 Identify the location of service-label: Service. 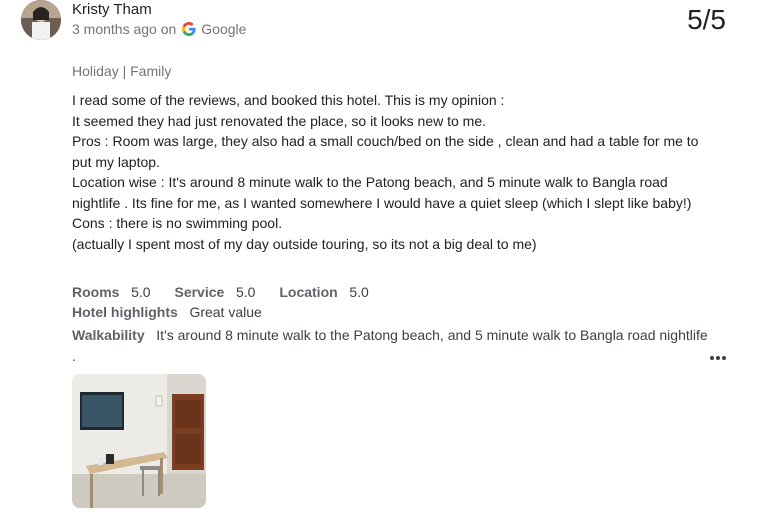
(199, 292).